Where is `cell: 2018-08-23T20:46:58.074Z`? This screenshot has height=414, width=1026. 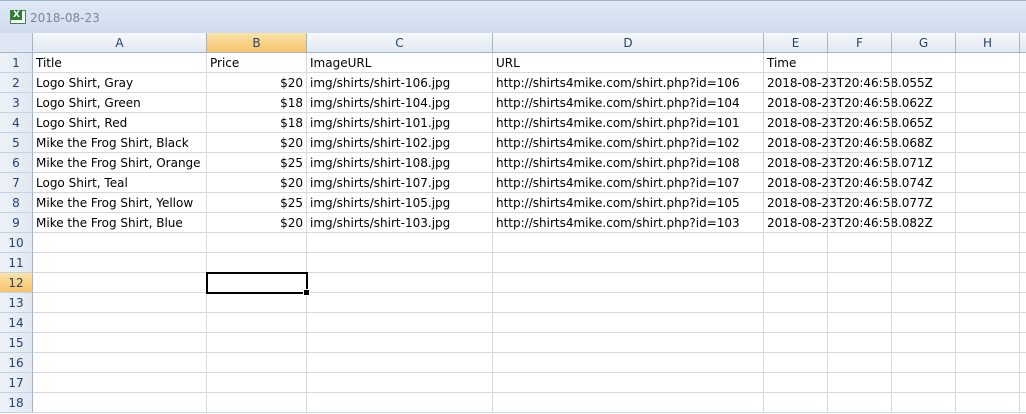 cell: 2018-08-23T20:46:58.074Z is located at coordinates (848, 183).